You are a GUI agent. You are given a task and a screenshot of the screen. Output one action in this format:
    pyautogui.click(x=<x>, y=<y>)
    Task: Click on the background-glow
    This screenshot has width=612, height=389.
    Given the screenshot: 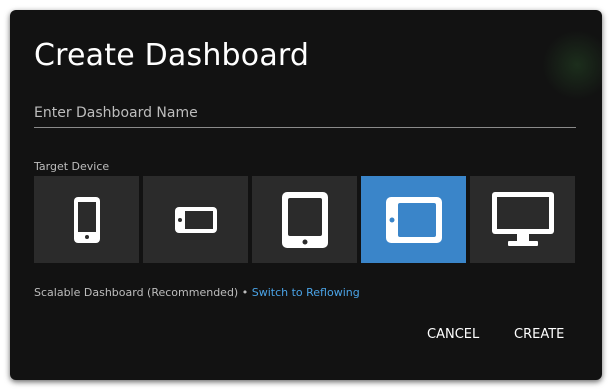 What is the action you would take?
    pyautogui.click(x=572, y=65)
    